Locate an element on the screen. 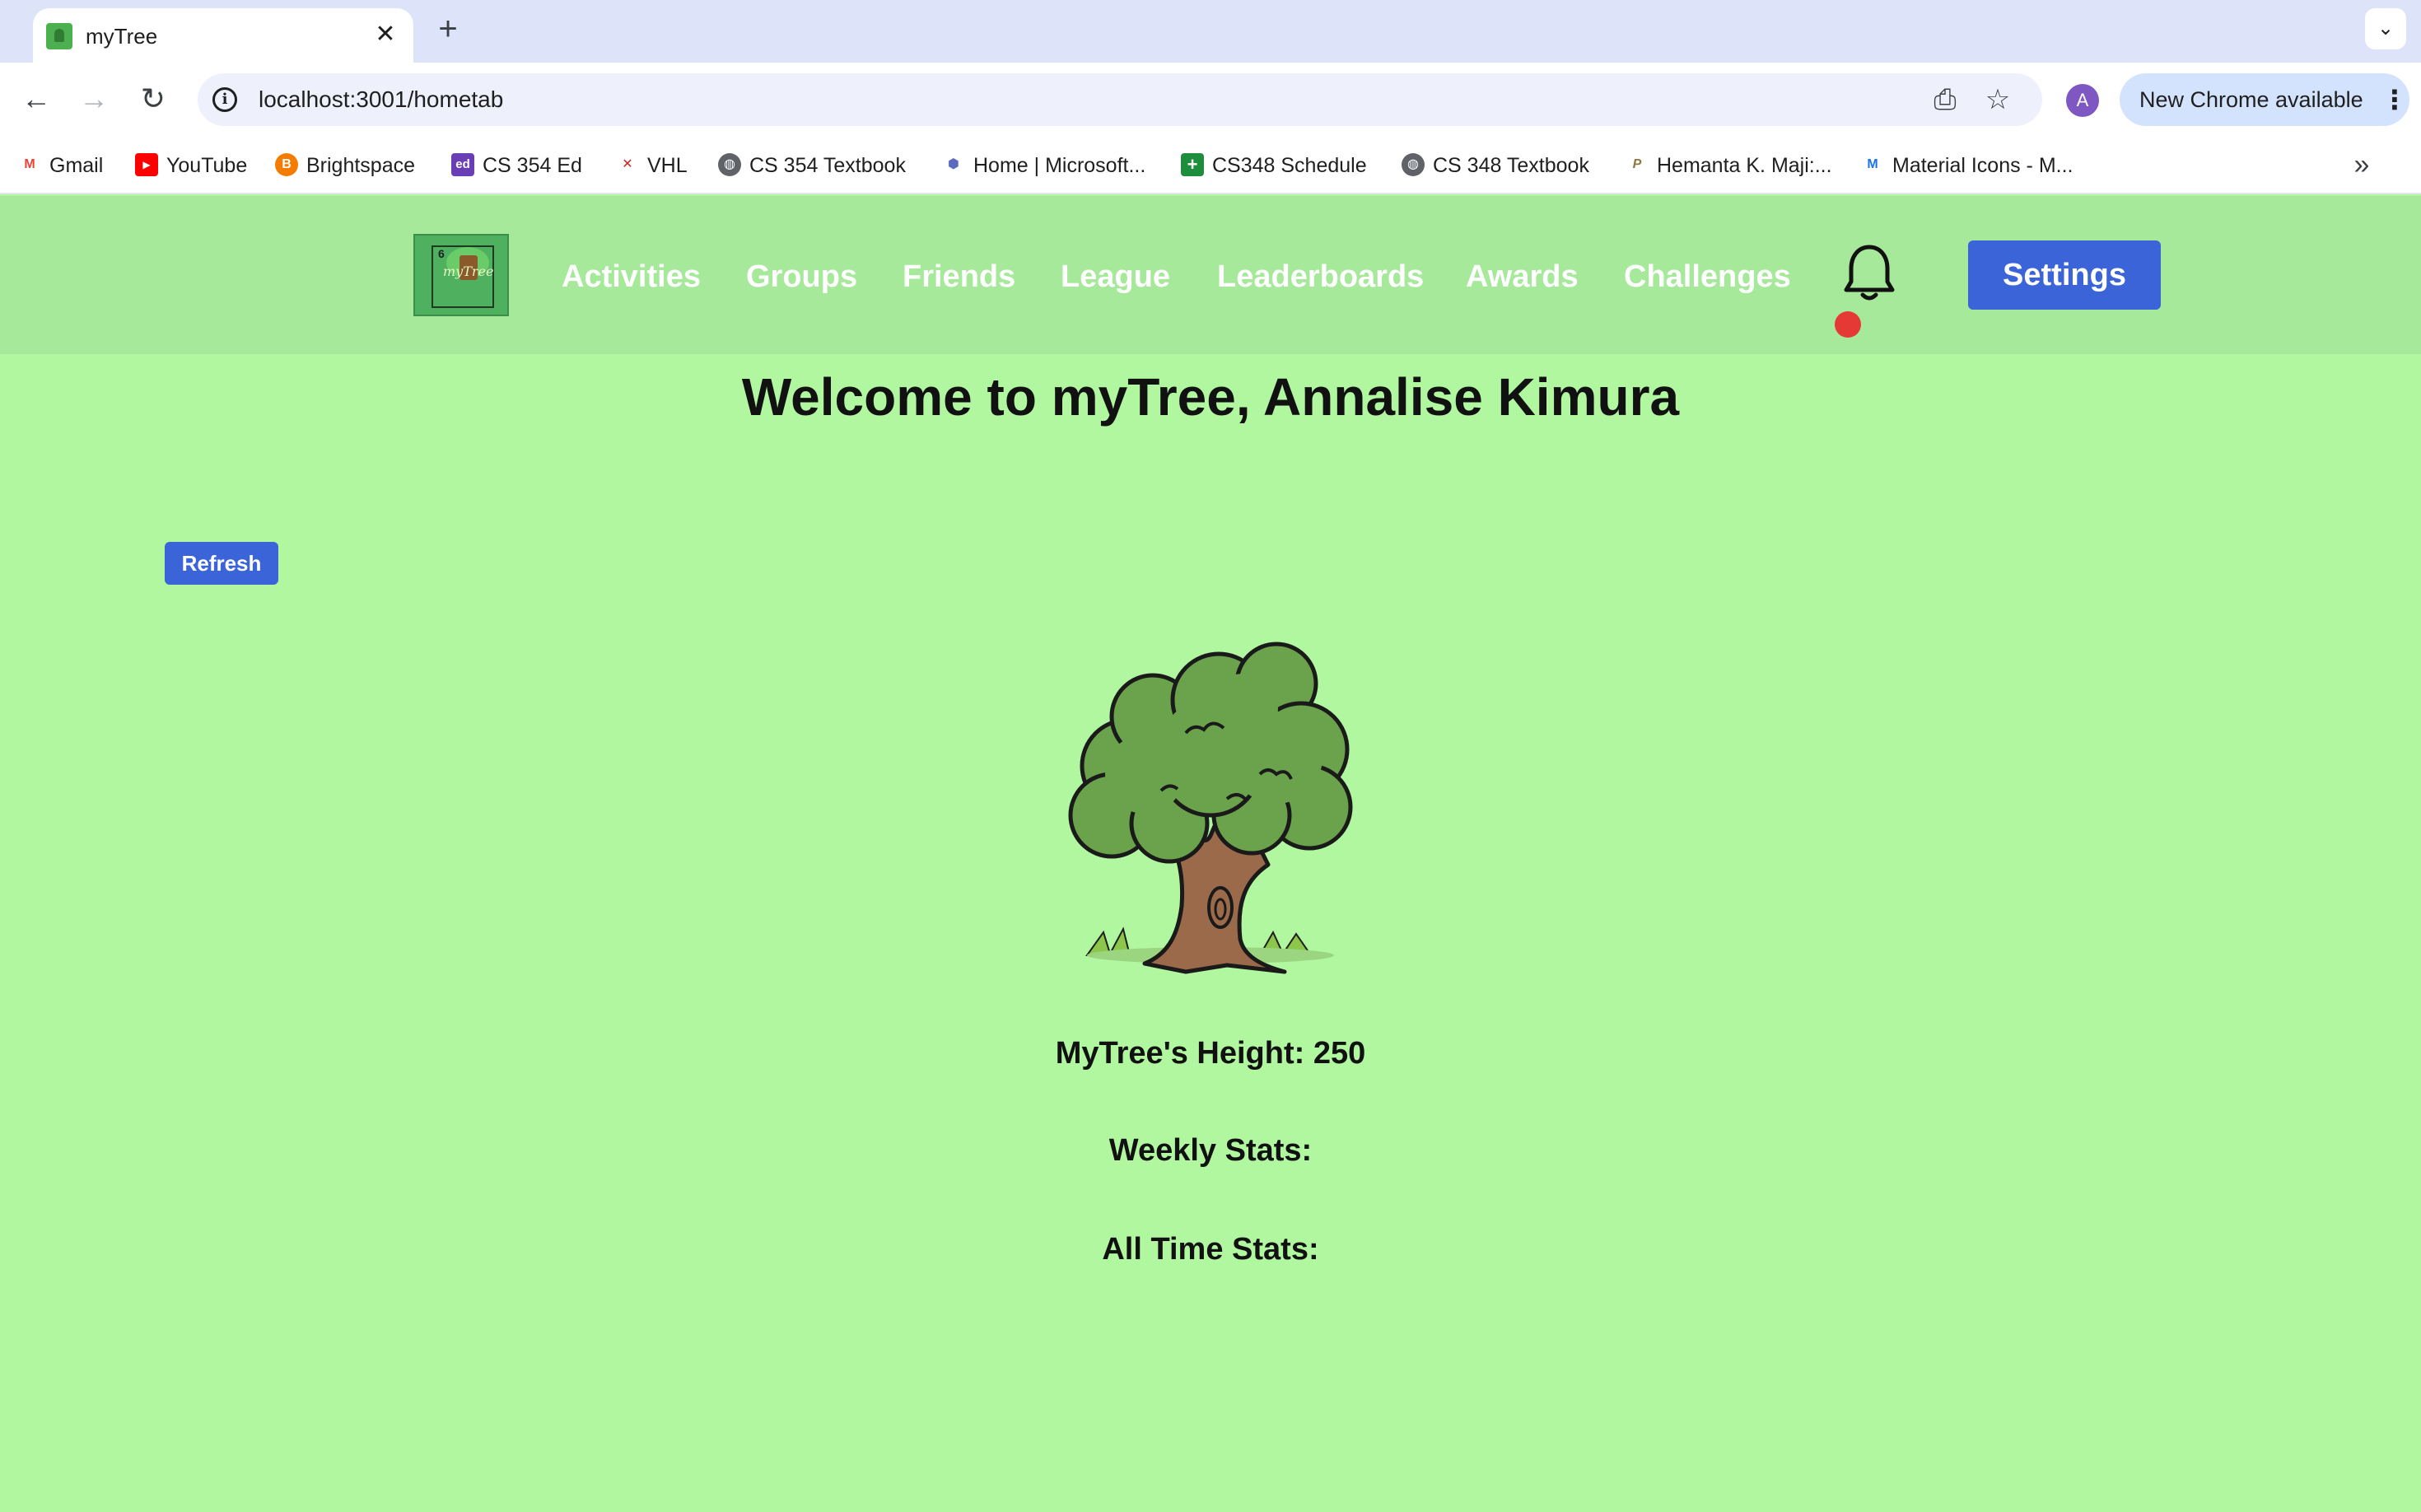 Image resolution: width=2421 pixels, height=1512 pixels. logo-badge: 6 is located at coordinates (441, 253).